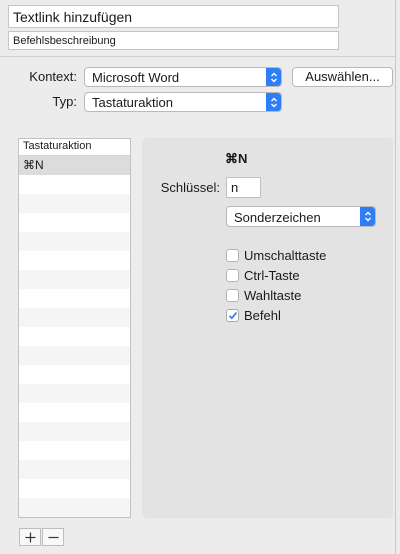  I want to click on separator, so click(197, 56).